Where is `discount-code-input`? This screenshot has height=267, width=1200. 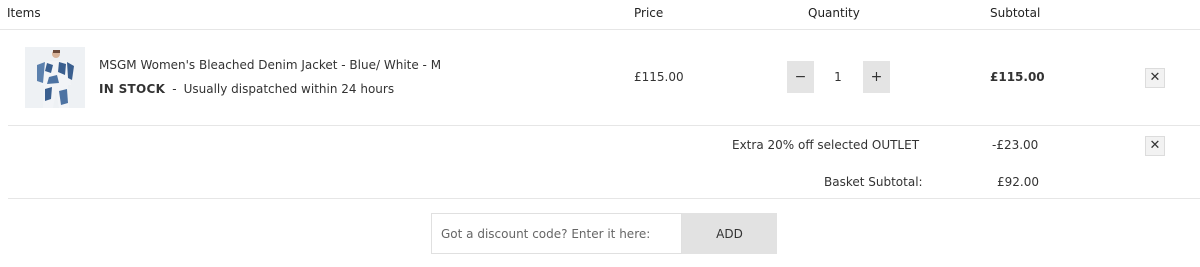 discount-code-input is located at coordinates (556, 233).